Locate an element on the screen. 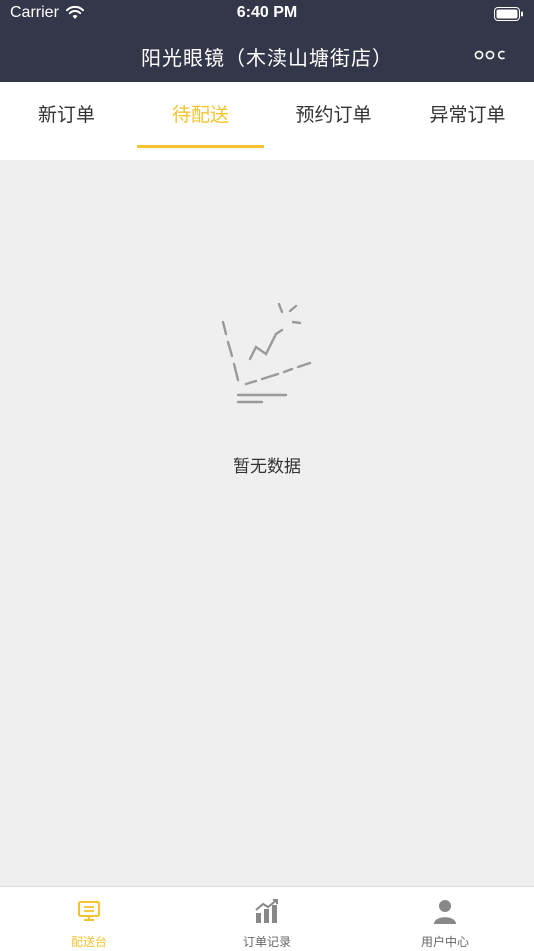 This screenshot has height=951, width=534. status-time: 6:40 PM is located at coordinates (267, 12).